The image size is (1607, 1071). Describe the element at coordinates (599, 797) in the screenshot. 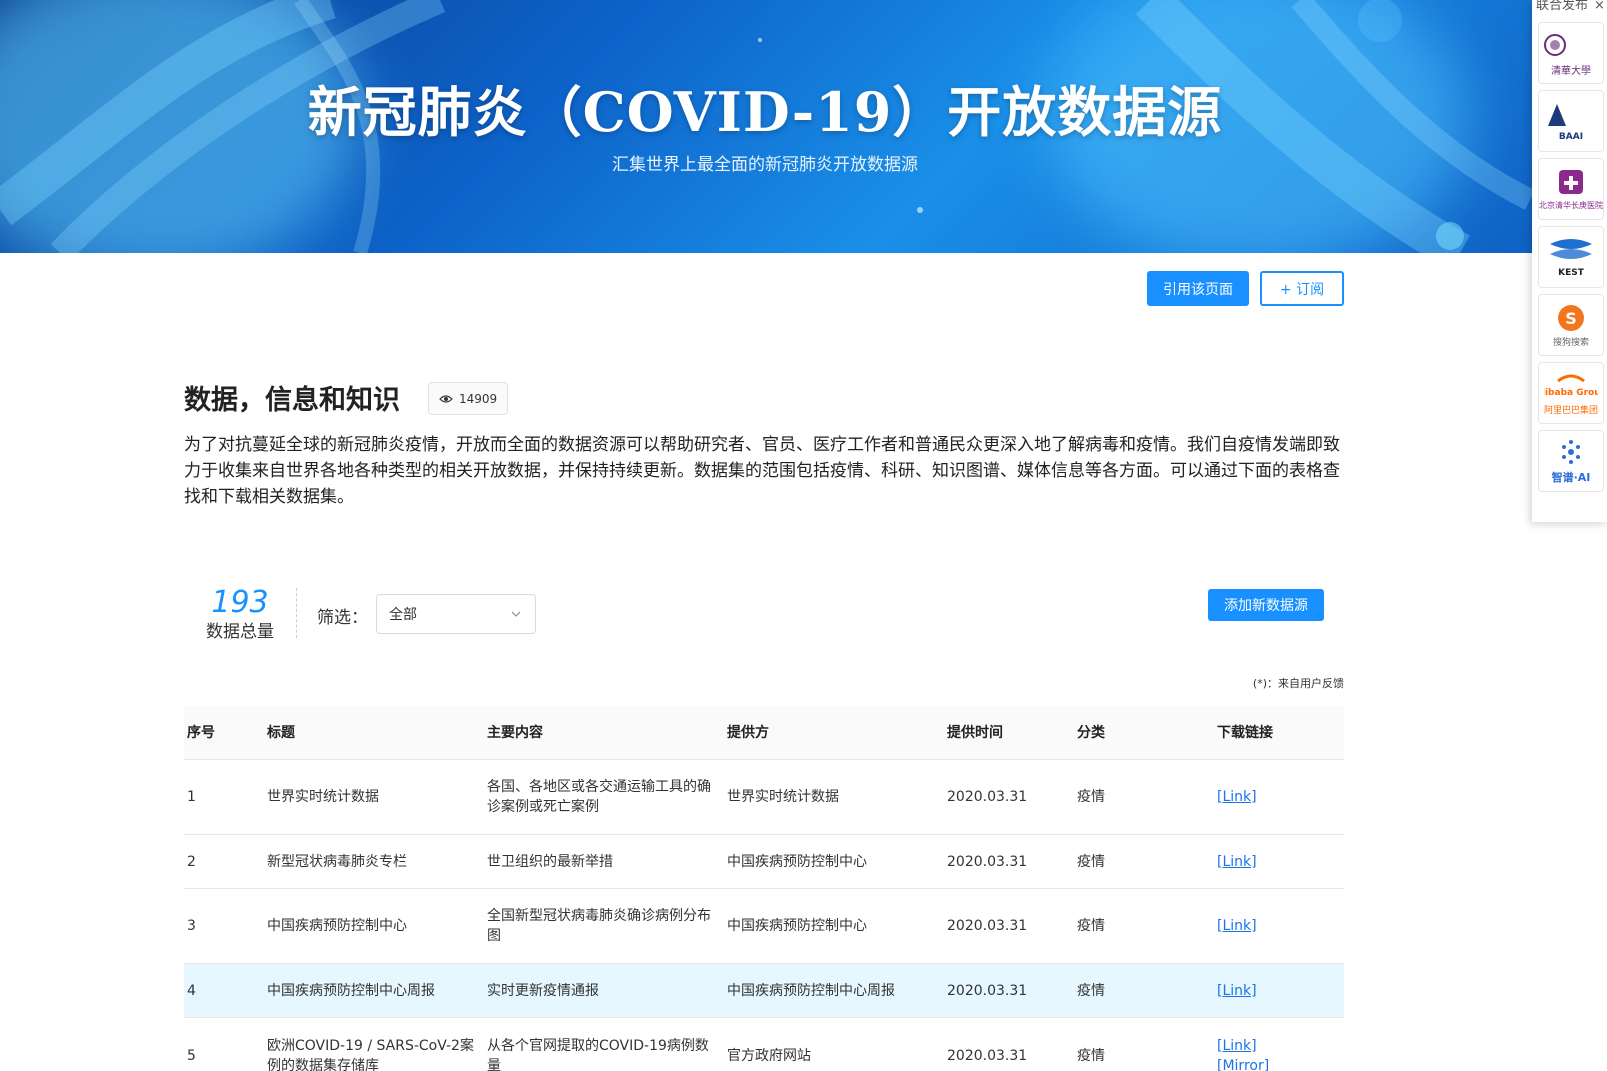

I see `row-content: 各国、各地区或各交通运输工具的确诊案例或死亡案例` at that location.